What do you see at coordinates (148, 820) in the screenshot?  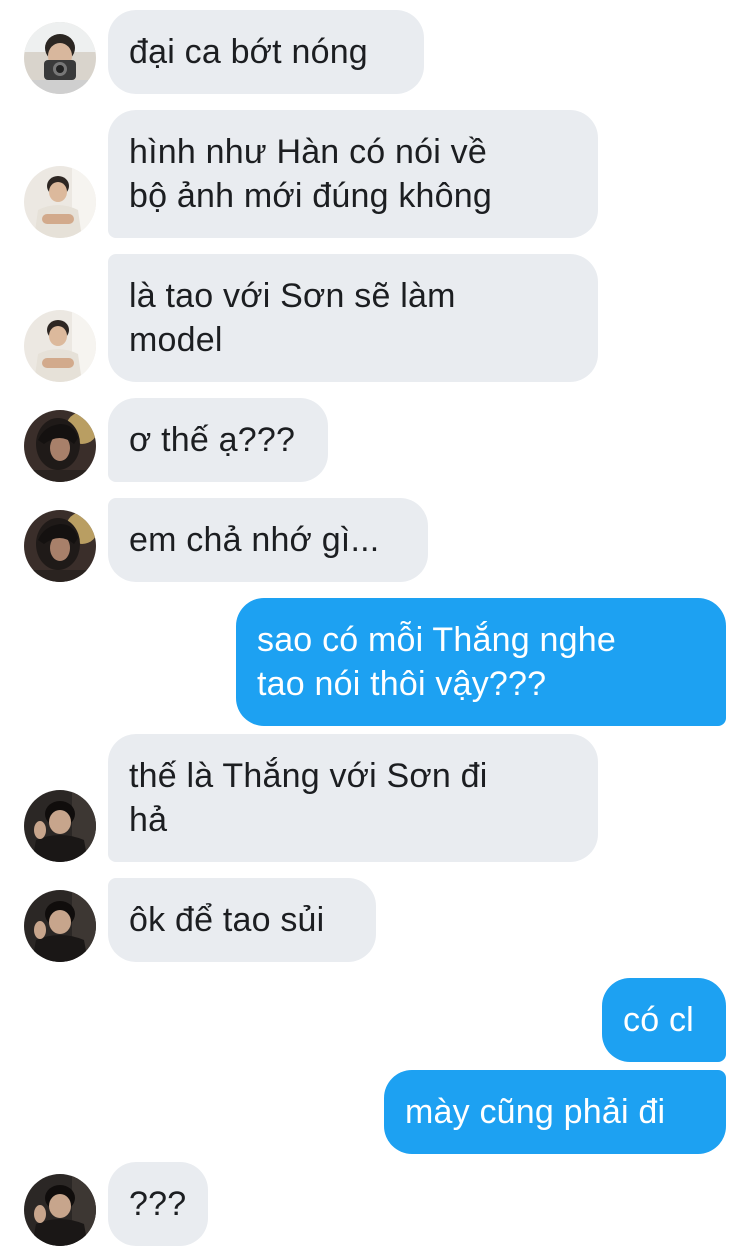 I see `message-text: hả` at bounding box center [148, 820].